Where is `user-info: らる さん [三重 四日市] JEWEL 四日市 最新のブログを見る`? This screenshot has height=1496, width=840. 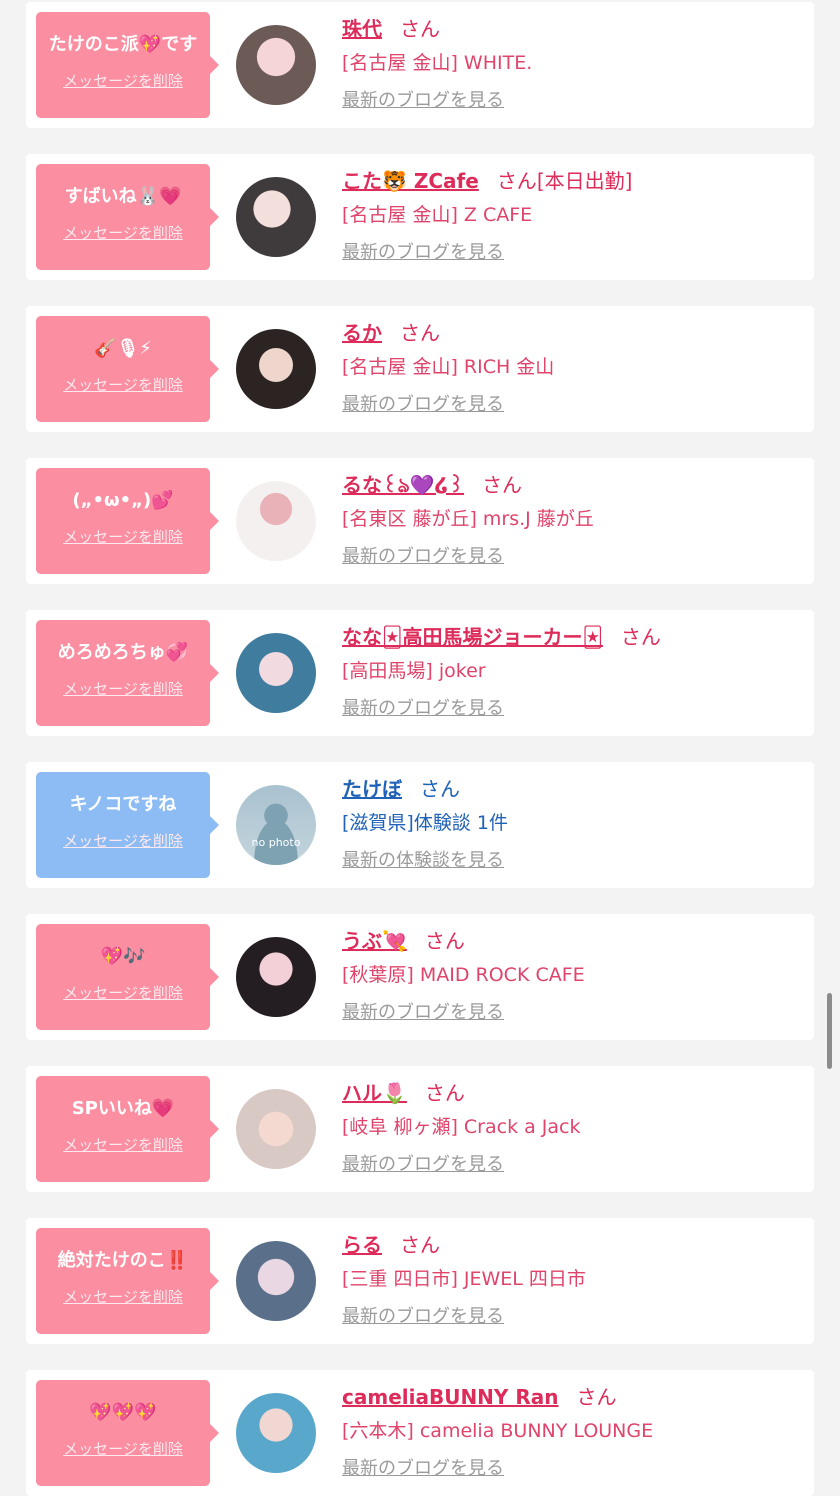 user-info: らる さん [三重 四日市] JEWEL 四日市 最新のブログを見る is located at coordinates (572, 1279).